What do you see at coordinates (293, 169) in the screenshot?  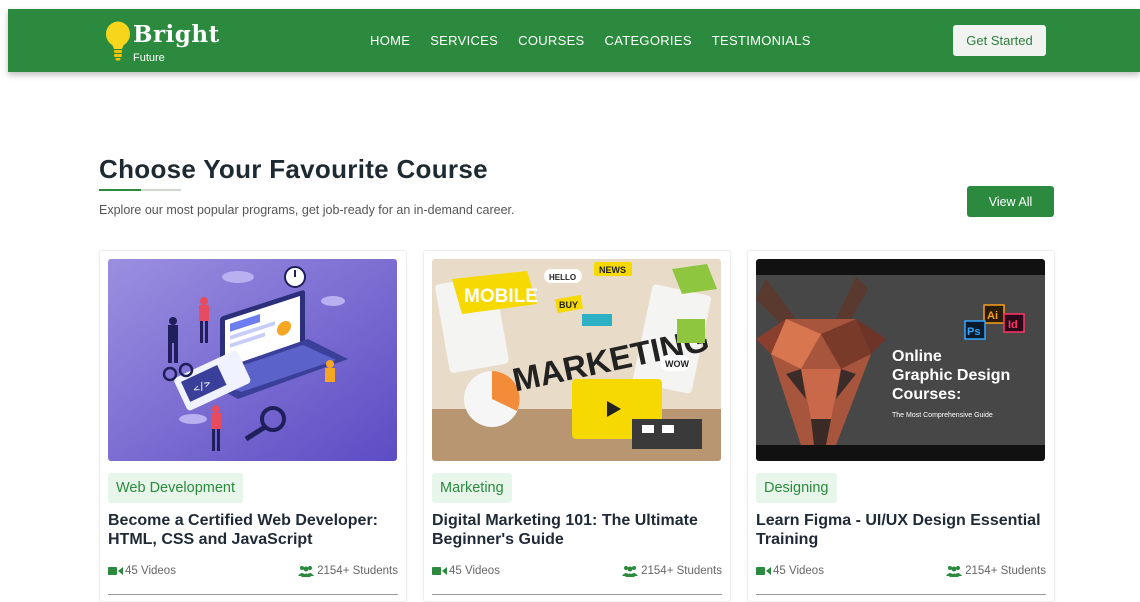 I see `section-title: Choose Your Favourite Course` at bounding box center [293, 169].